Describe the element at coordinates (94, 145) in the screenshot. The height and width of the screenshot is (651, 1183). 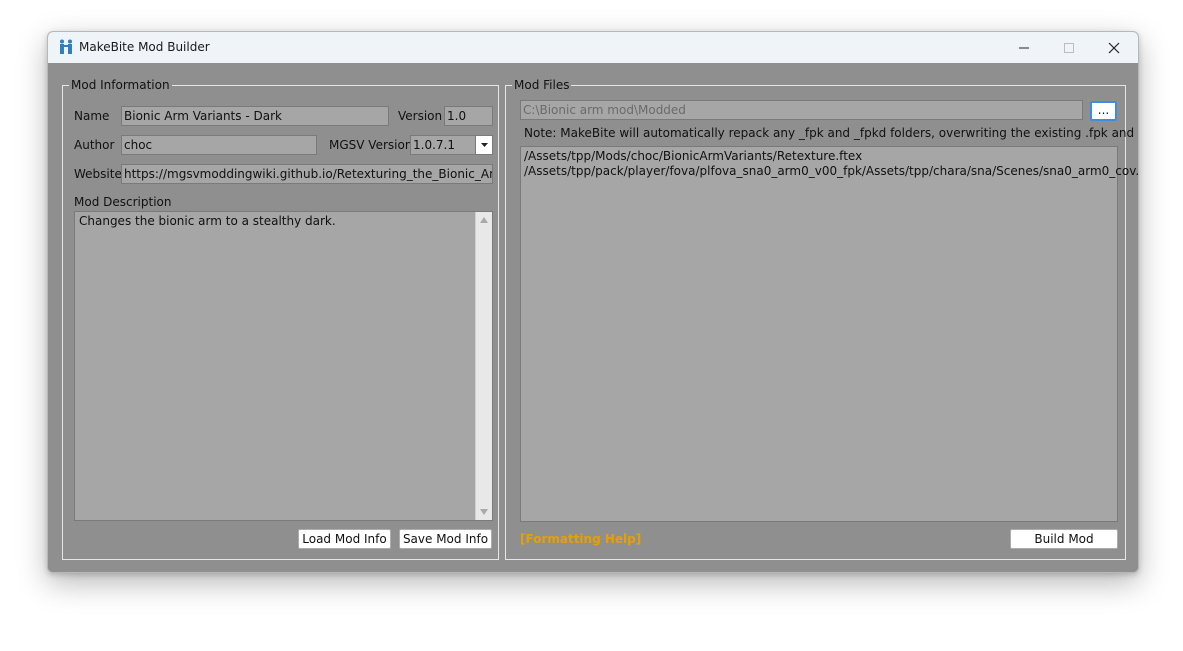
I see `author-label: Author` at that location.